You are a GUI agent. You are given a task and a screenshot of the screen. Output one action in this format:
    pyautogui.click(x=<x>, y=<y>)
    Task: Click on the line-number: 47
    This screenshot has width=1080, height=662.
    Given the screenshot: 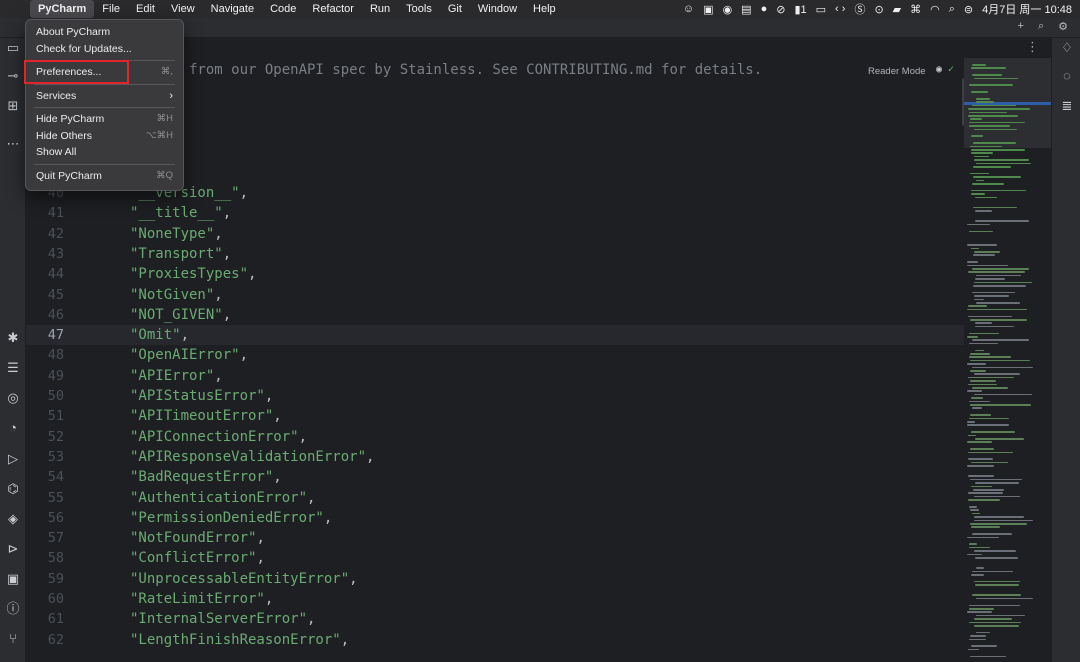 What is the action you would take?
    pyautogui.click(x=45, y=335)
    